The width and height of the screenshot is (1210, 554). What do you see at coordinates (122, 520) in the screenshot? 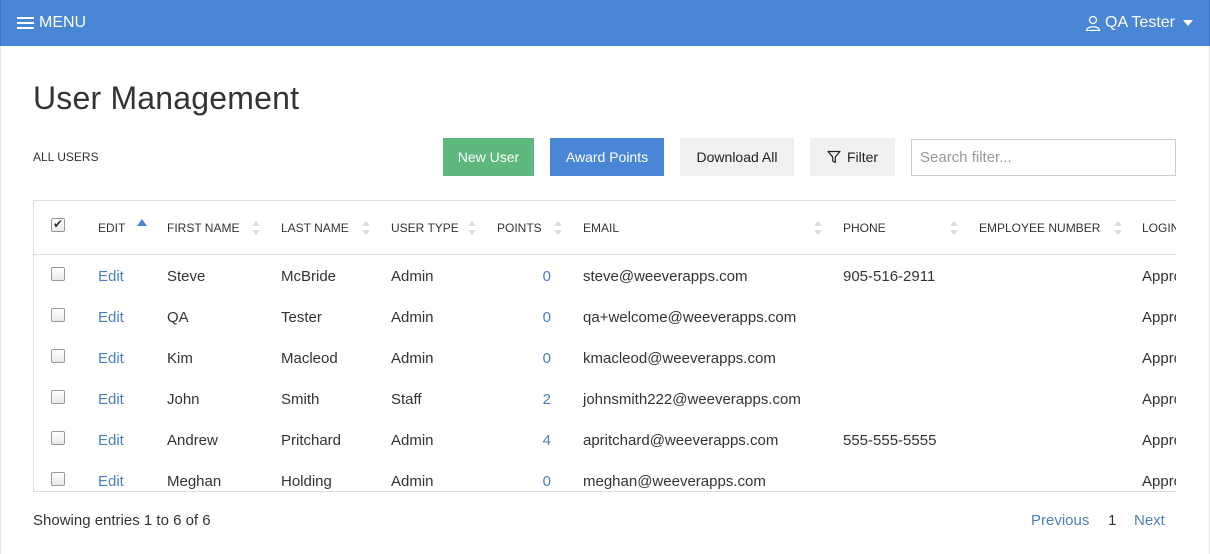
I see `entries-info: Showing entries 1 to 6 of 6` at bounding box center [122, 520].